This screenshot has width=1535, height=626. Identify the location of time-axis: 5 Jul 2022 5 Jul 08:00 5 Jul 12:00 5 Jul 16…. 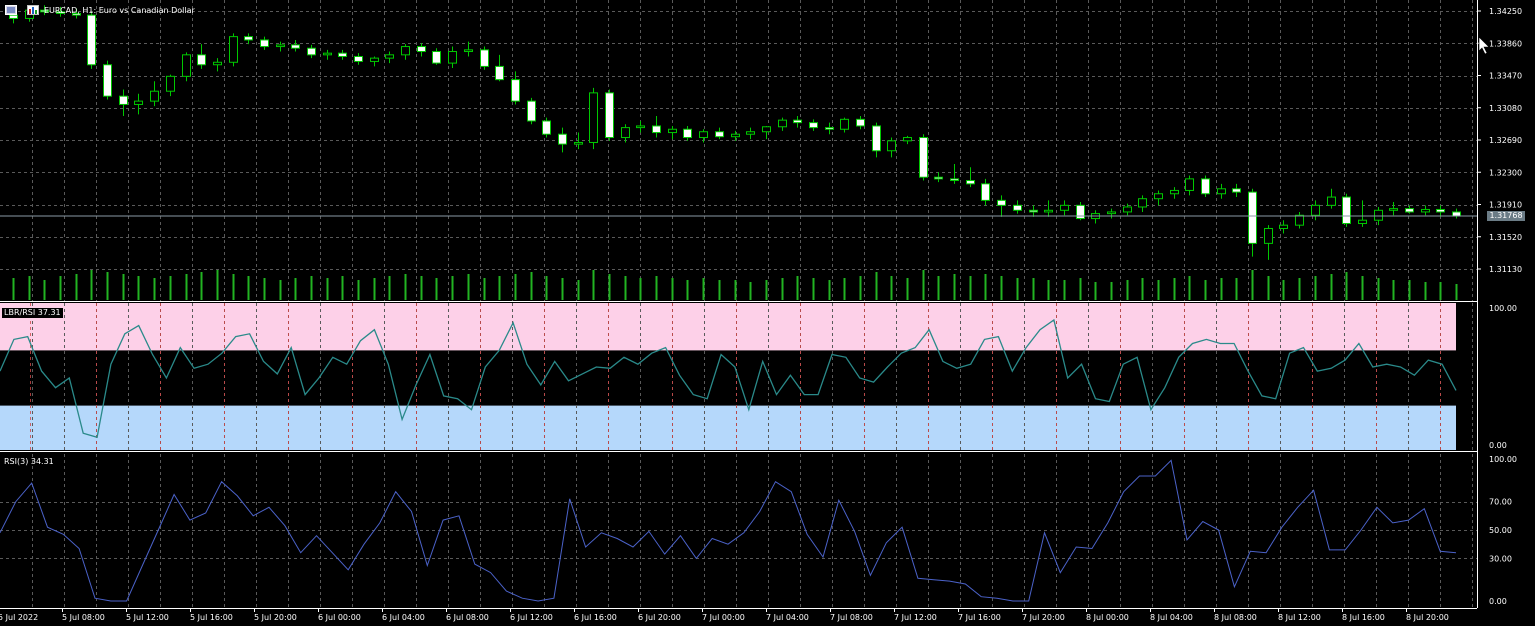
(724, 615).